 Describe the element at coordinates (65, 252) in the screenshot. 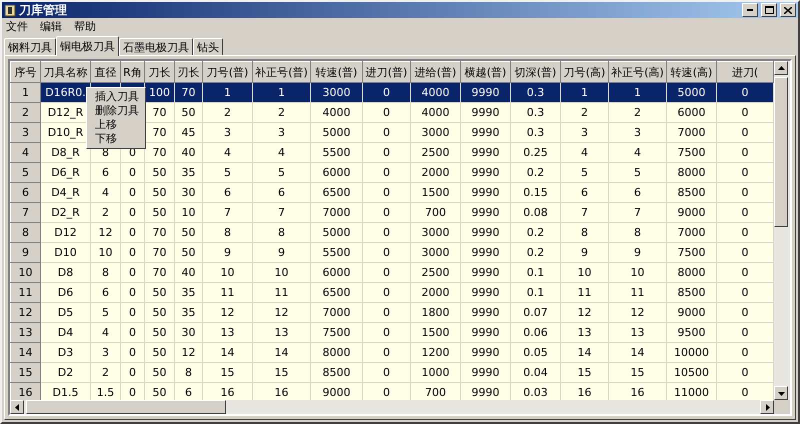

I see `table-cell: D10` at that location.